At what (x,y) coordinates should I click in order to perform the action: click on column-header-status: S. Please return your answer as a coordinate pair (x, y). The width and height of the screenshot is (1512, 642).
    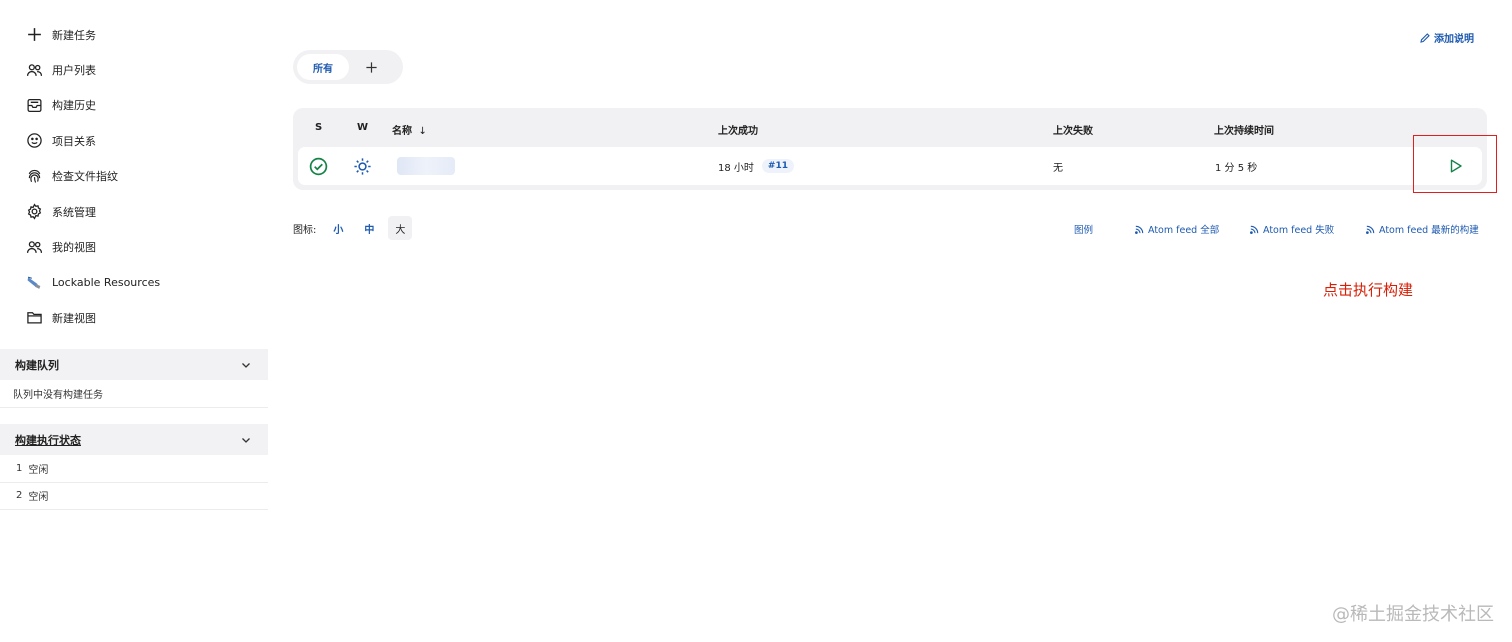
    Looking at the image, I should click on (318, 127).